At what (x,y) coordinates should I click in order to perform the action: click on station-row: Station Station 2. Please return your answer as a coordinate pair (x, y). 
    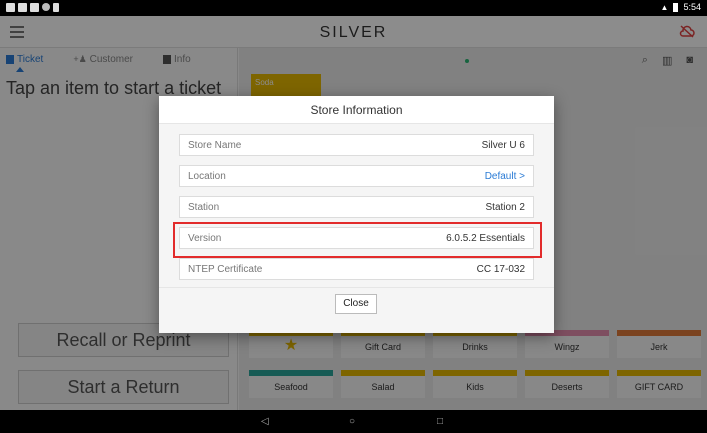
    Looking at the image, I should click on (356, 207).